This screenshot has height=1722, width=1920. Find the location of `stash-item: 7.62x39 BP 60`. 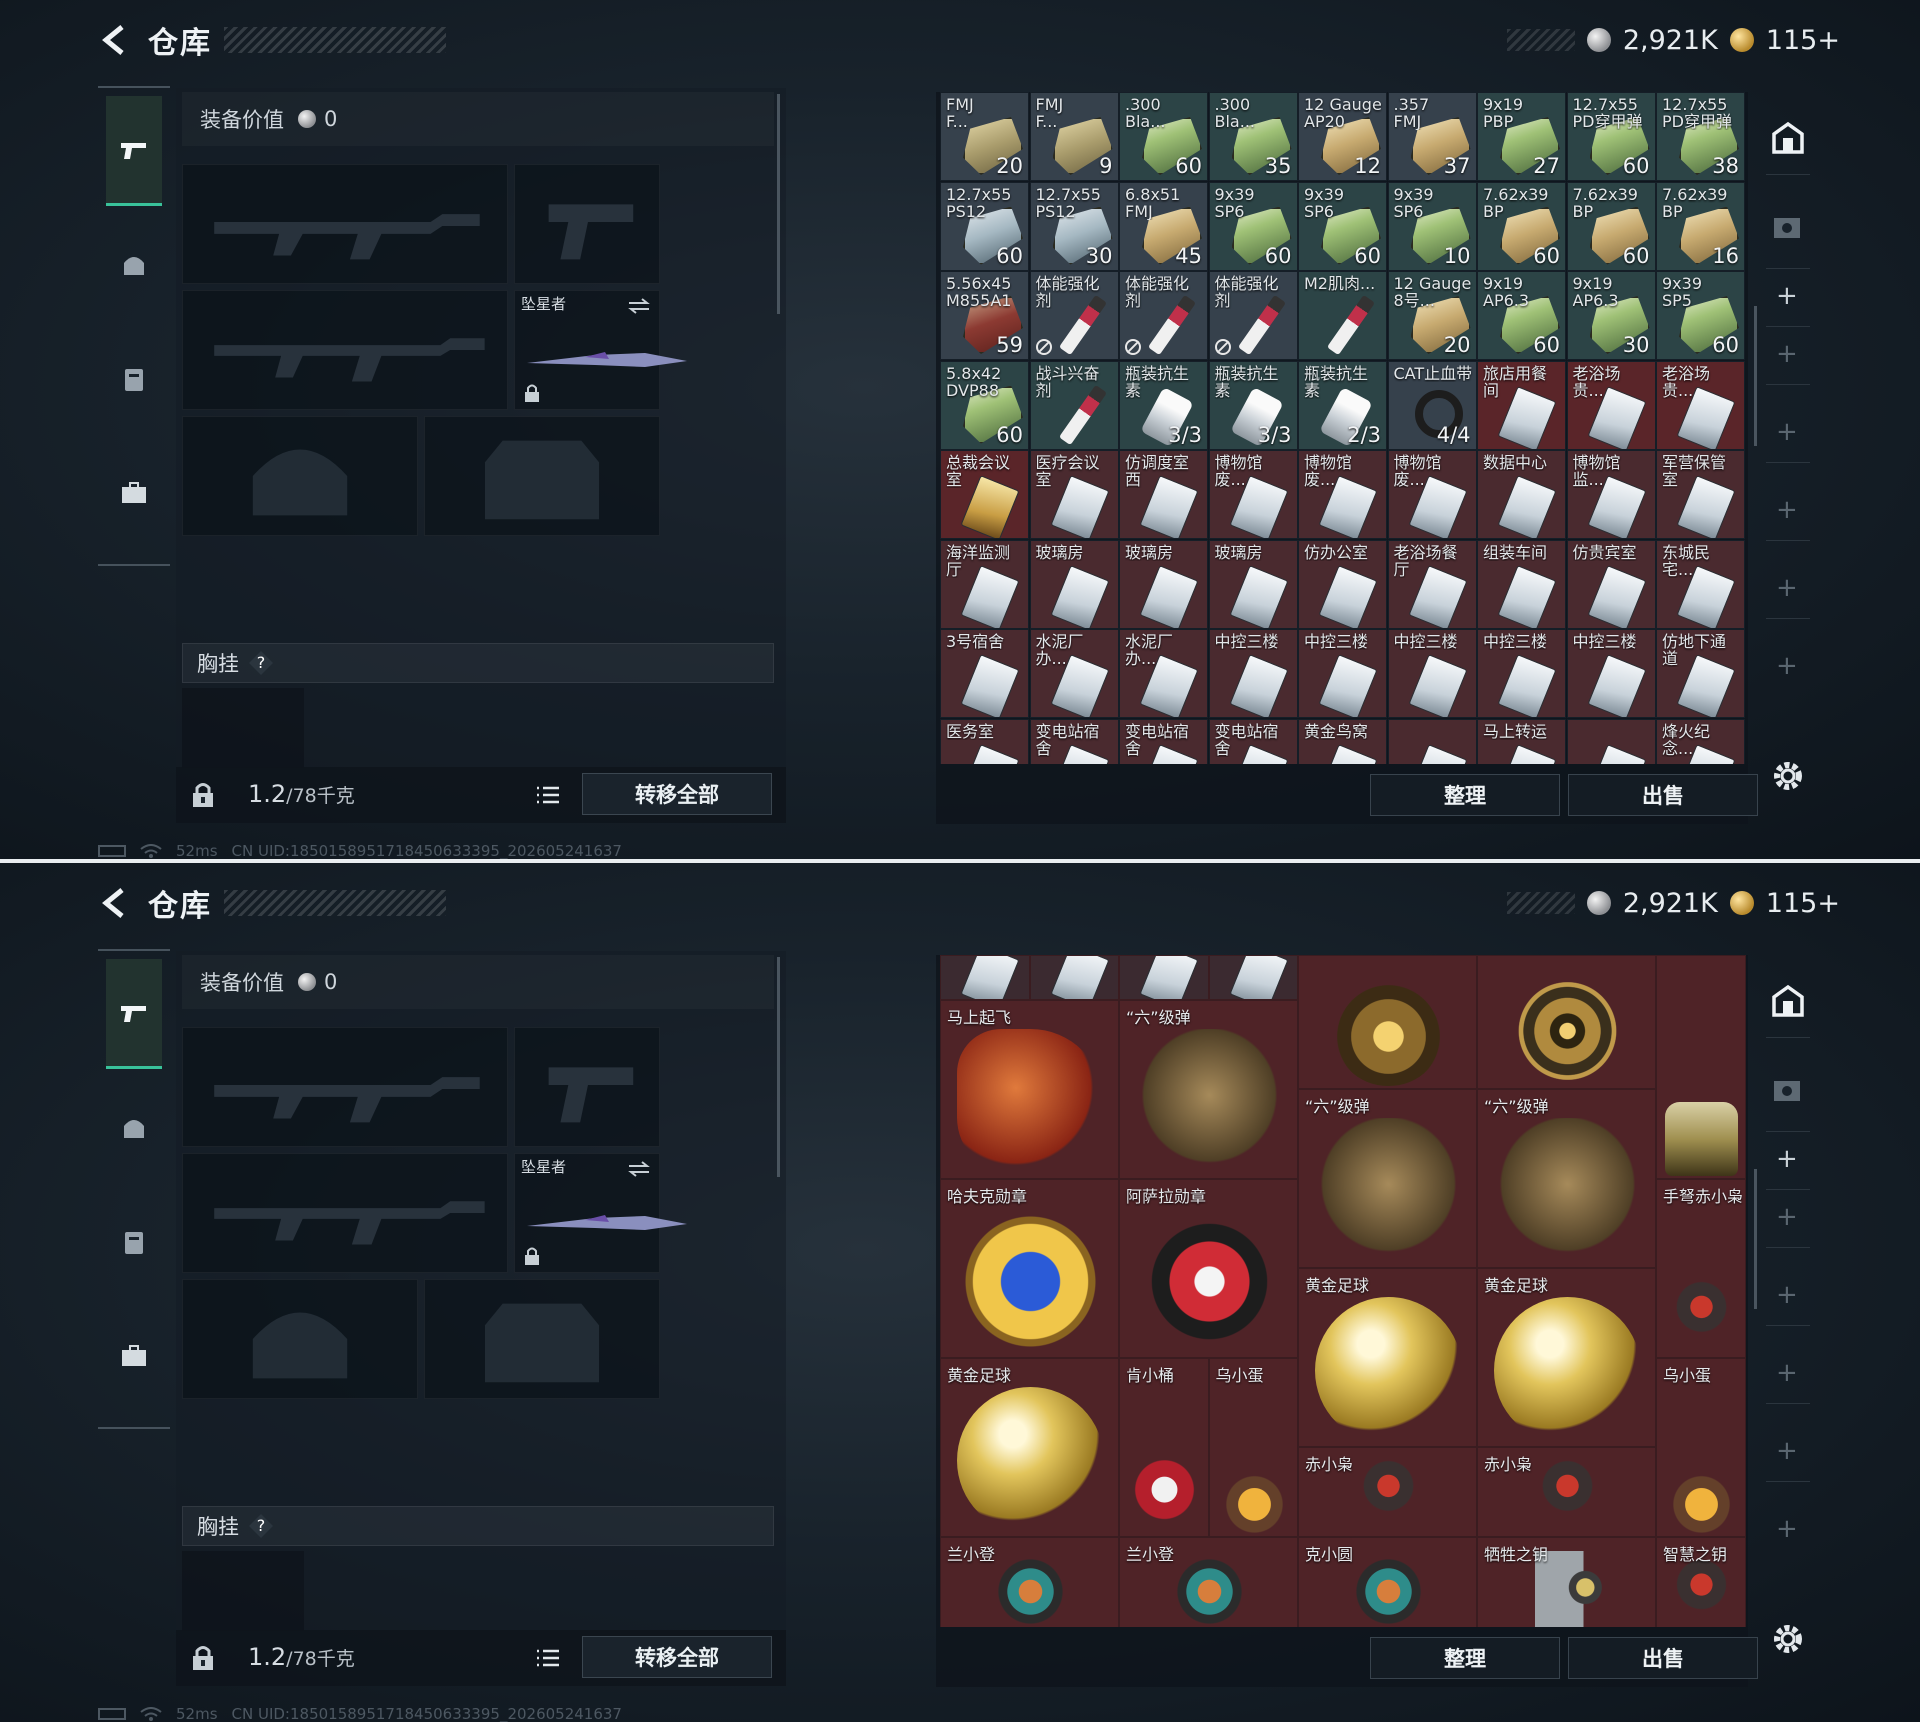

stash-item: 7.62x39 BP 60 is located at coordinates (1611, 226).